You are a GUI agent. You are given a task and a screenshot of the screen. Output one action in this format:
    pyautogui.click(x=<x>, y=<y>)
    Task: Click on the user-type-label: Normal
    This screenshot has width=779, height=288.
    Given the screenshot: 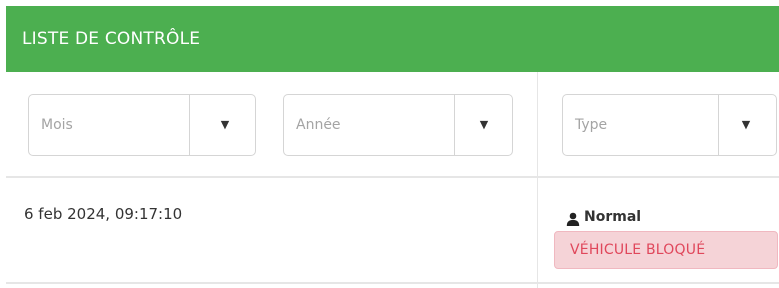 What is the action you would take?
    pyautogui.click(x=613, y=217)
    